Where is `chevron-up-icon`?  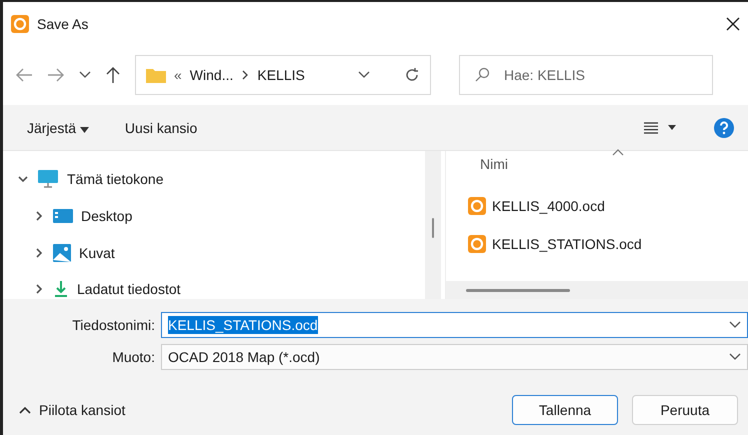
chevron-up-icon is located at coordinates (25, 410).